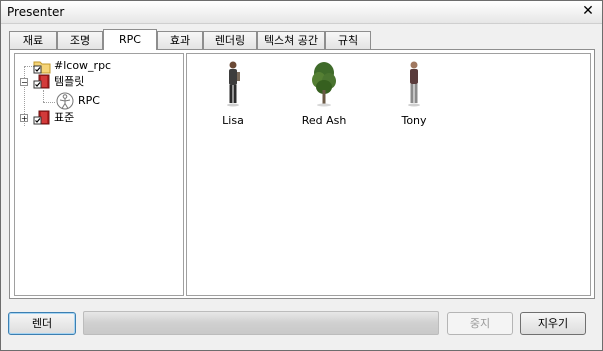  I want to click on folder-icon, so click(42, 67).